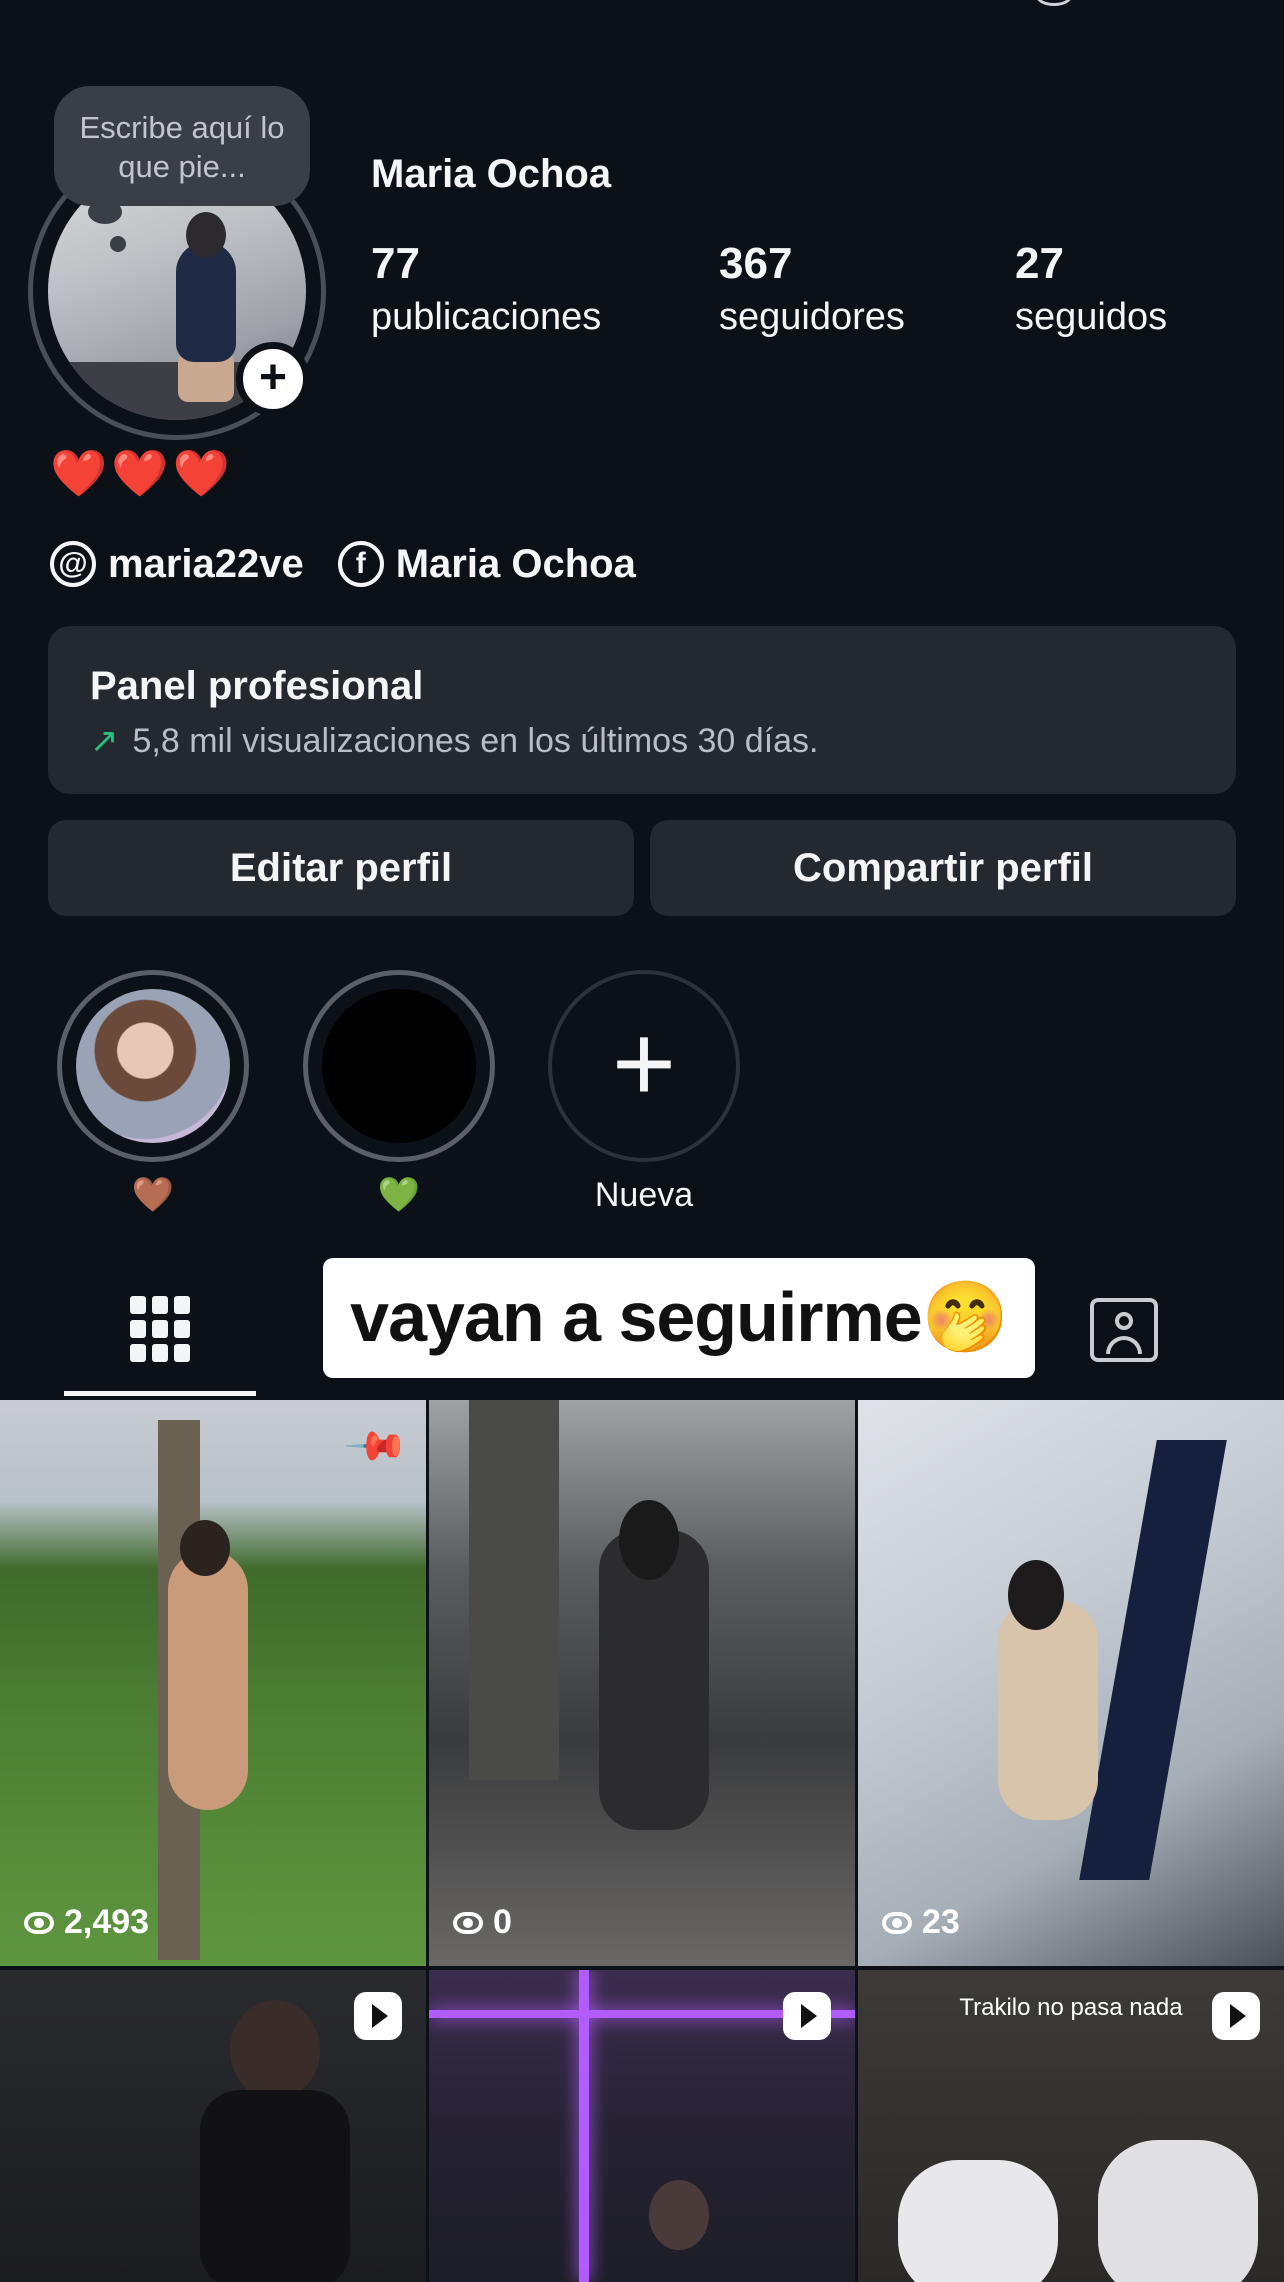 This screenshot has height=2282, width=1284. What do you see at coordinates (273, 379) in the screenshot?
I see `add-story-button: +` at bounding box center [273, 379].